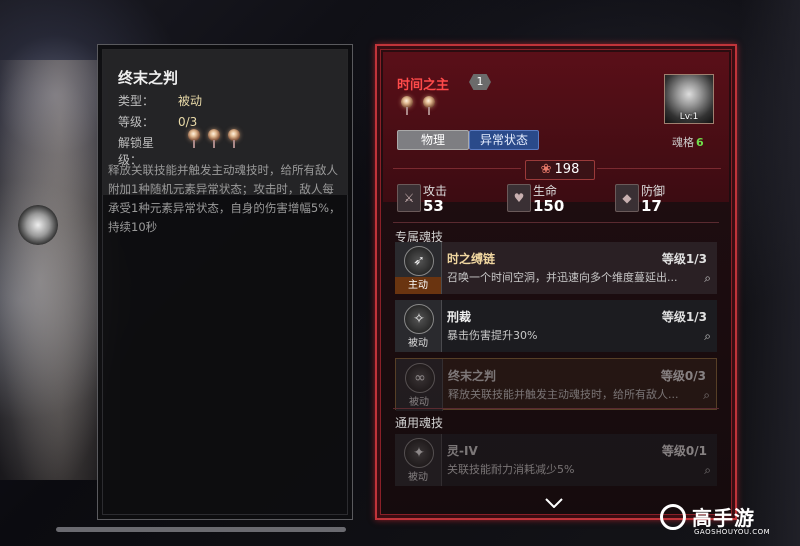 The height and width of the screenshot is (546, 800). What do you see at coordinates (418, 106) in the screenshot?
I see `character-star-orbs` at bounding box center [418, 106].